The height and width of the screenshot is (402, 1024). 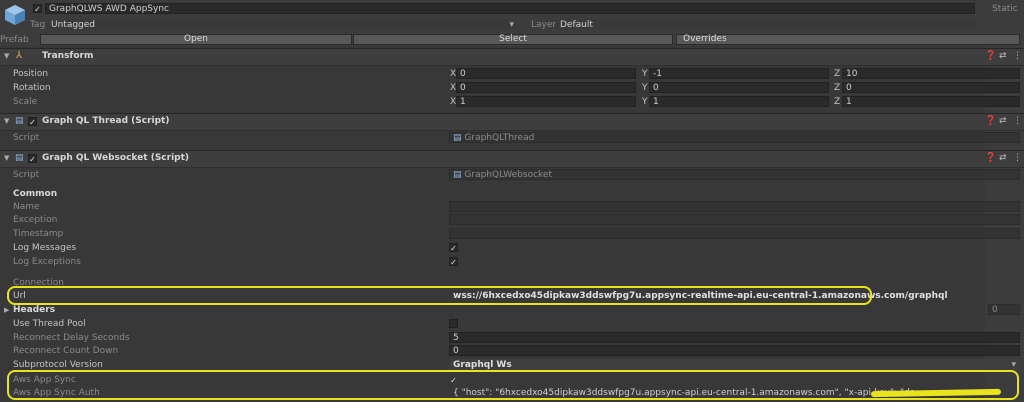 What do you see at coordinates (73, 25) in the screenshot?
I see `tag-value: Untagged` at bounding box center [73, 25].